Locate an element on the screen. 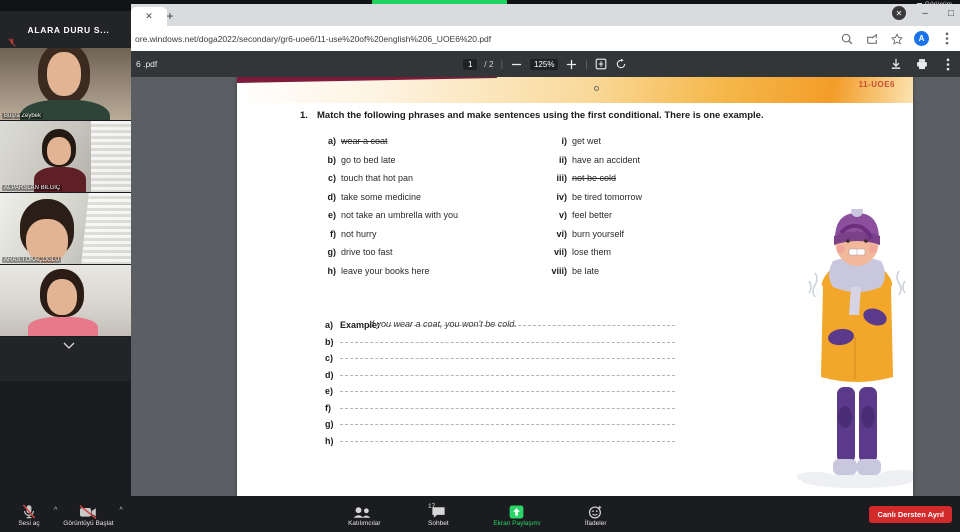  participants-label: Katılımcılar is located at coordinates (364, 523).